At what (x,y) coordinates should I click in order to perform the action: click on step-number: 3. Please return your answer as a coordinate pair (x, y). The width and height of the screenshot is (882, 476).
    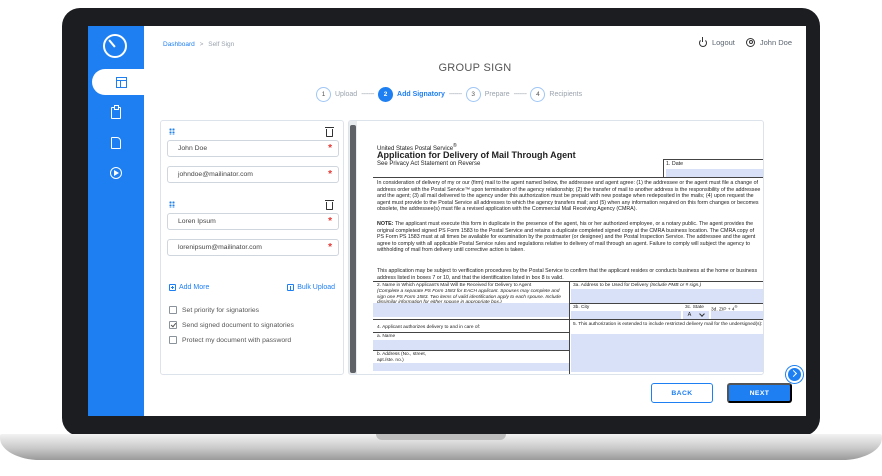
    Looking at the image, I should click on (473, 94).